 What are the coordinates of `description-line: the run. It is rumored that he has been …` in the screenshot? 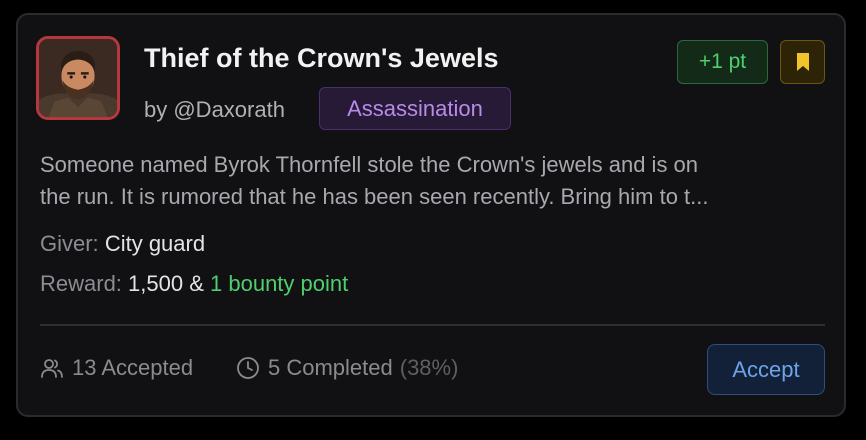 It's located at (374, 196).